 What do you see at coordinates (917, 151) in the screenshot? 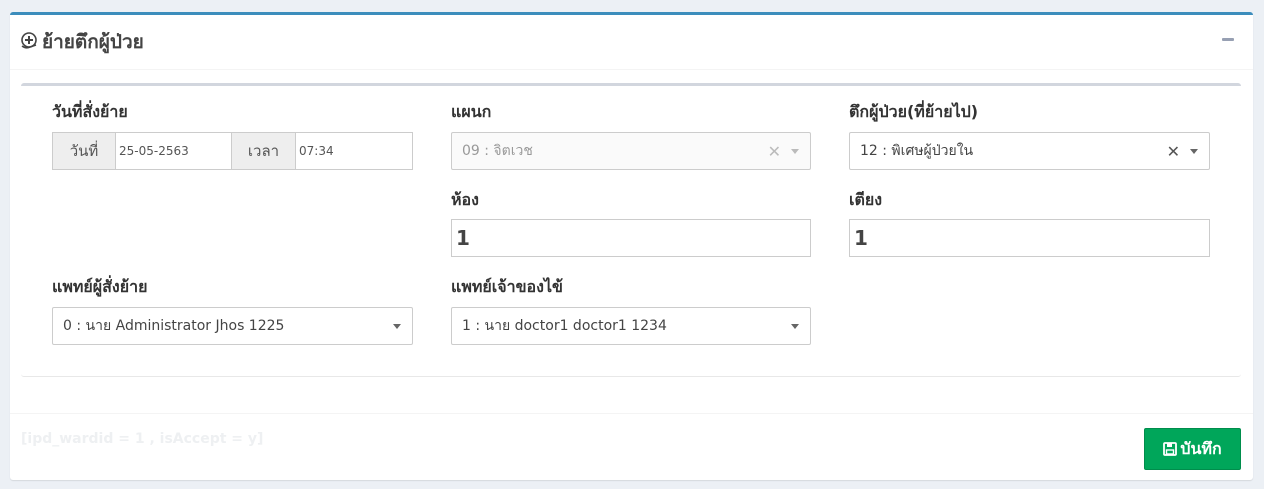
I see `ward-to-value: 12 : พิเศษผู้ป่วยใน` at bounding box center [917, 151].